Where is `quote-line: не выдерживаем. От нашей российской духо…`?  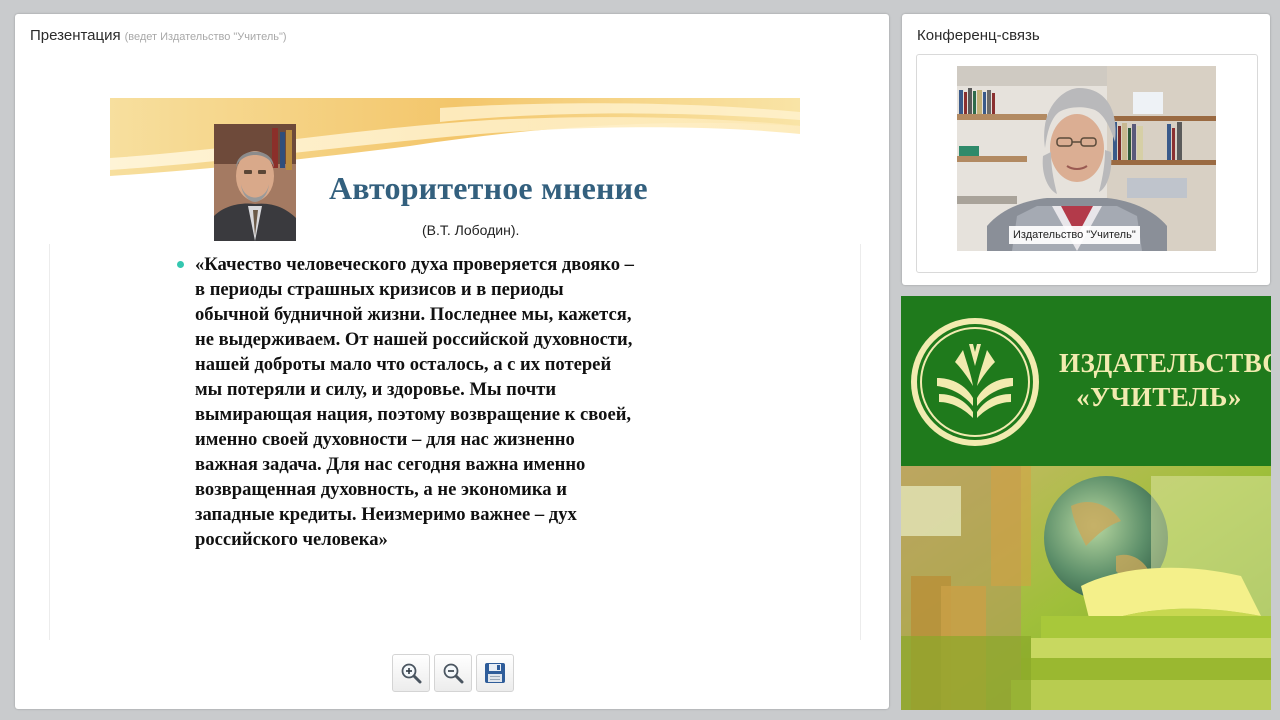
quote-line: не выдерживаем. От нашей российской духо… is located at coordinates (414, 339).